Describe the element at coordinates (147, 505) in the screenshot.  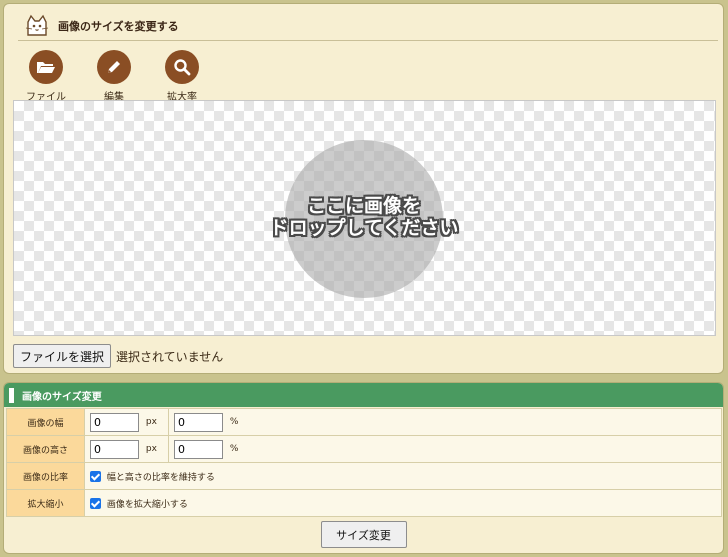
I see `scale-image-label: 画像を拡大縮小する` at that location.